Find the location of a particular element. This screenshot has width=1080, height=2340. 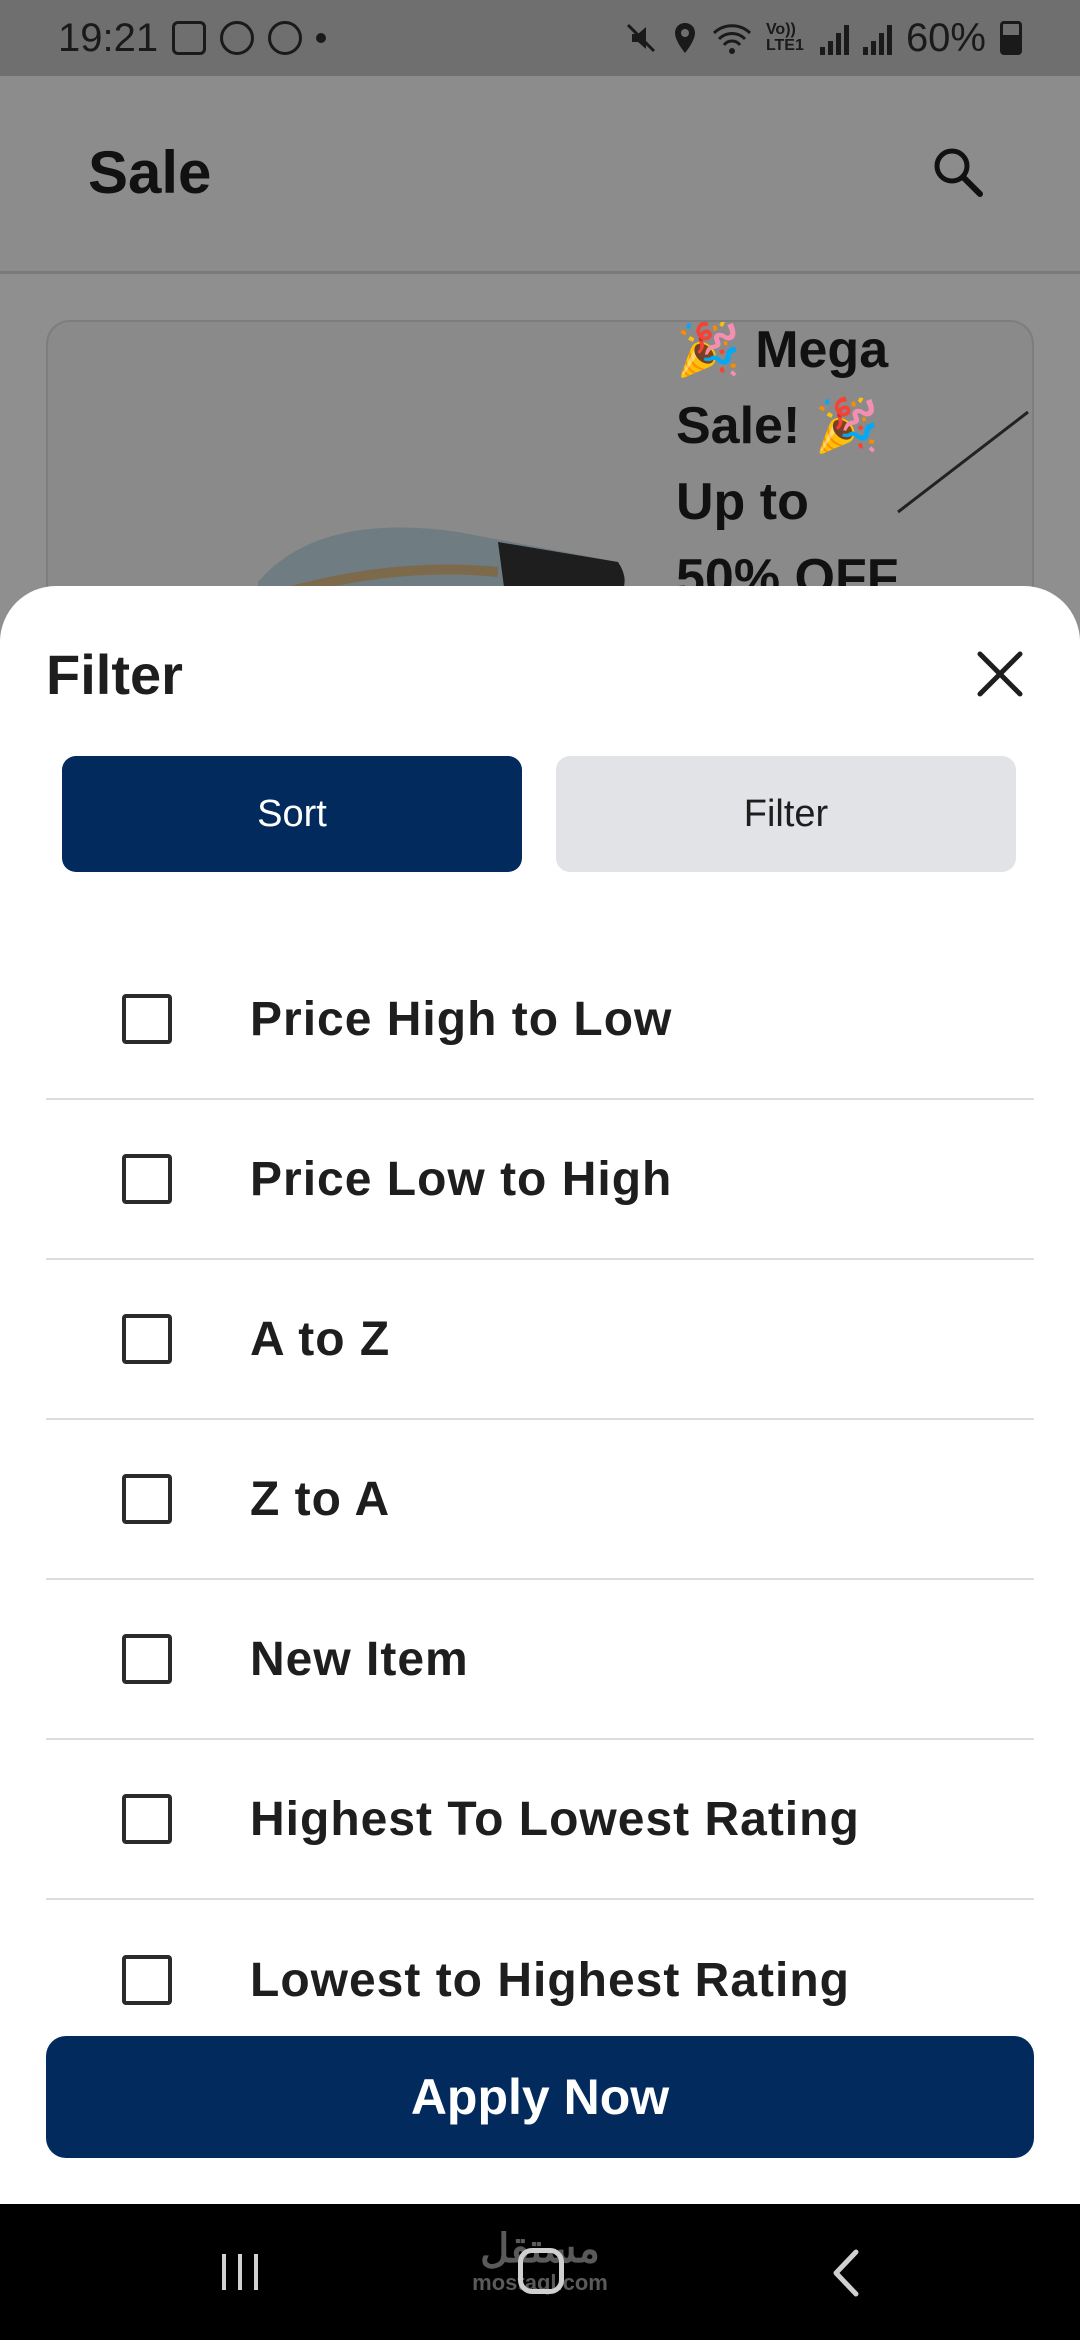

sort-option-price-high-low: Price High to Low is located at coordinates (540, 1020).